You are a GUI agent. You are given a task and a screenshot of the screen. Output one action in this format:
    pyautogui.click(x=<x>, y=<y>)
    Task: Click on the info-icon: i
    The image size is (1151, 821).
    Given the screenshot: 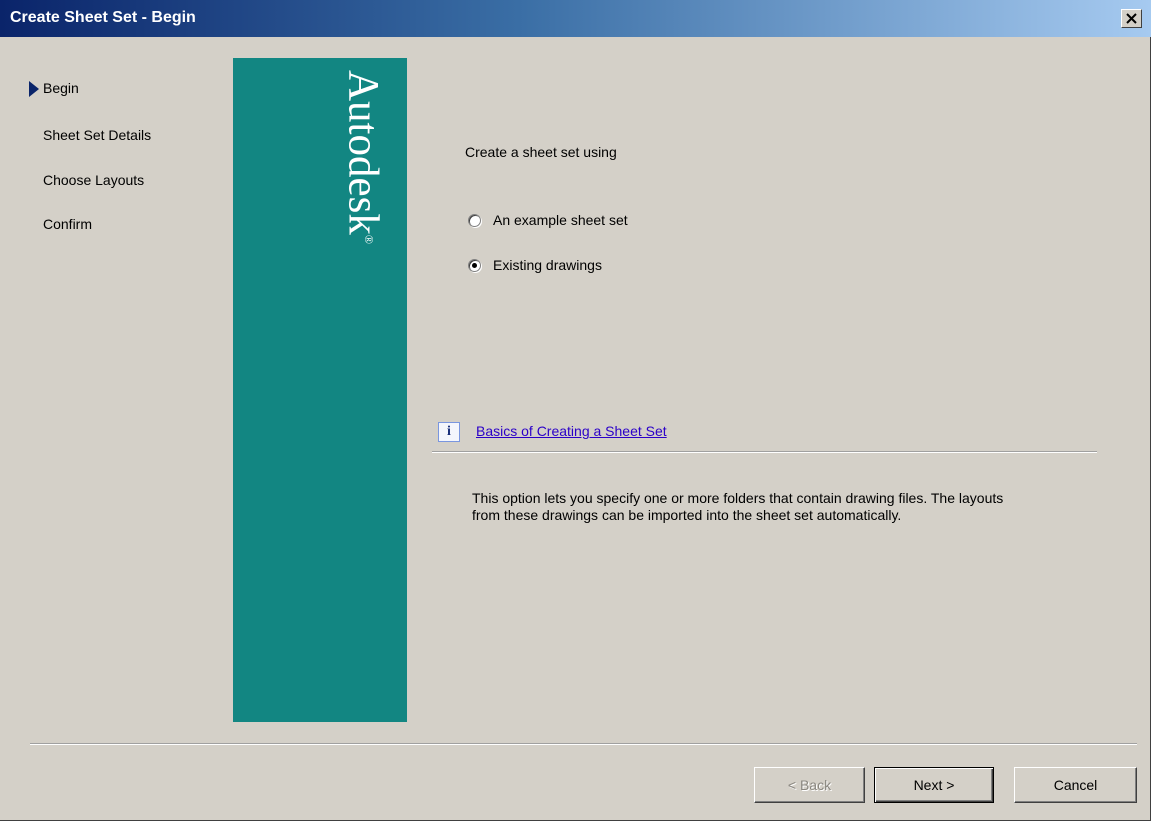 What is the action you would take?
    pyautogui.click(x=449, y=432)
    